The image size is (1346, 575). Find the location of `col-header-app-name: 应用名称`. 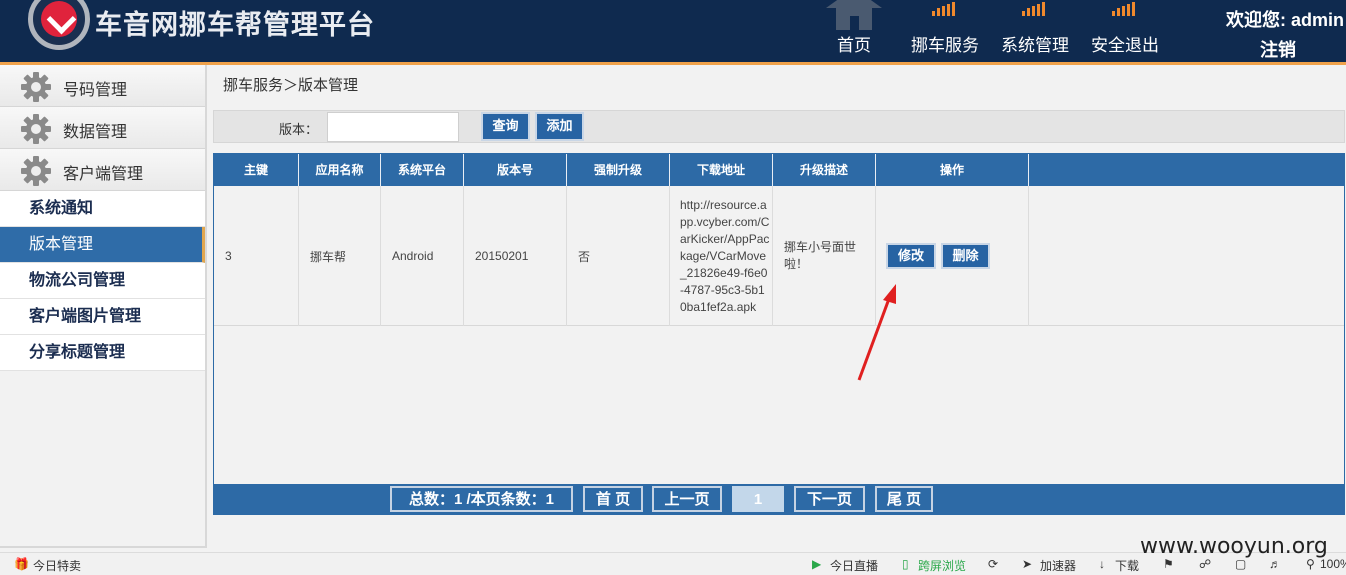

col-header-app-name: 应用名称 is located at coordinates (340, 170).